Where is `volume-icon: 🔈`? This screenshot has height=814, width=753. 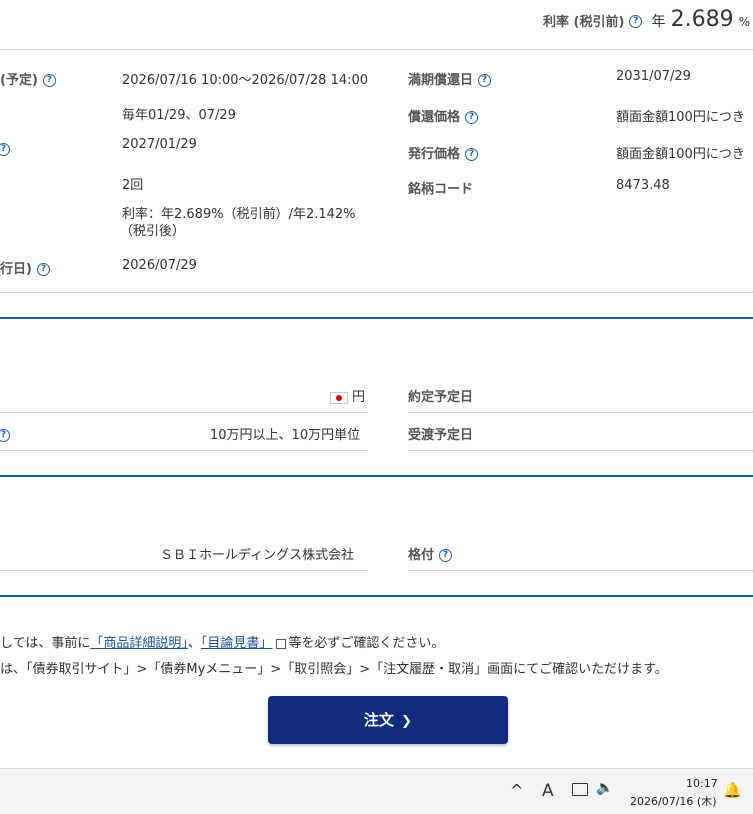
volume-icon: 🔈 is located at coordinates (604, 788).